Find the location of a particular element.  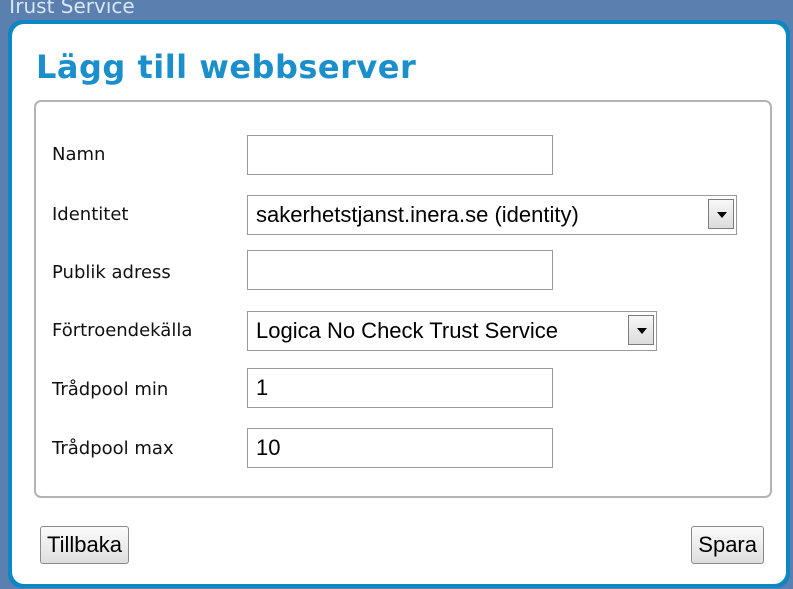

identity-label: Identitet is located at coordinates (90, 214).